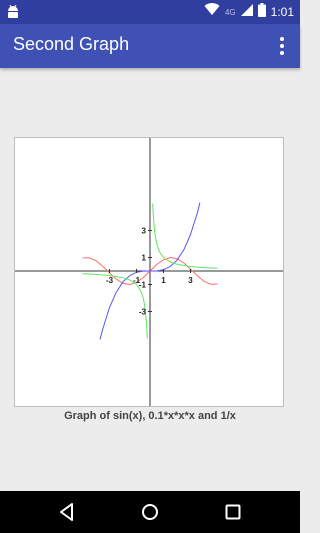 The image size is (320, 533). What do you see at coordinates (110, 280) in the screenshot?
I see `x-tick-label: -3` at bounding box center [110, 280].